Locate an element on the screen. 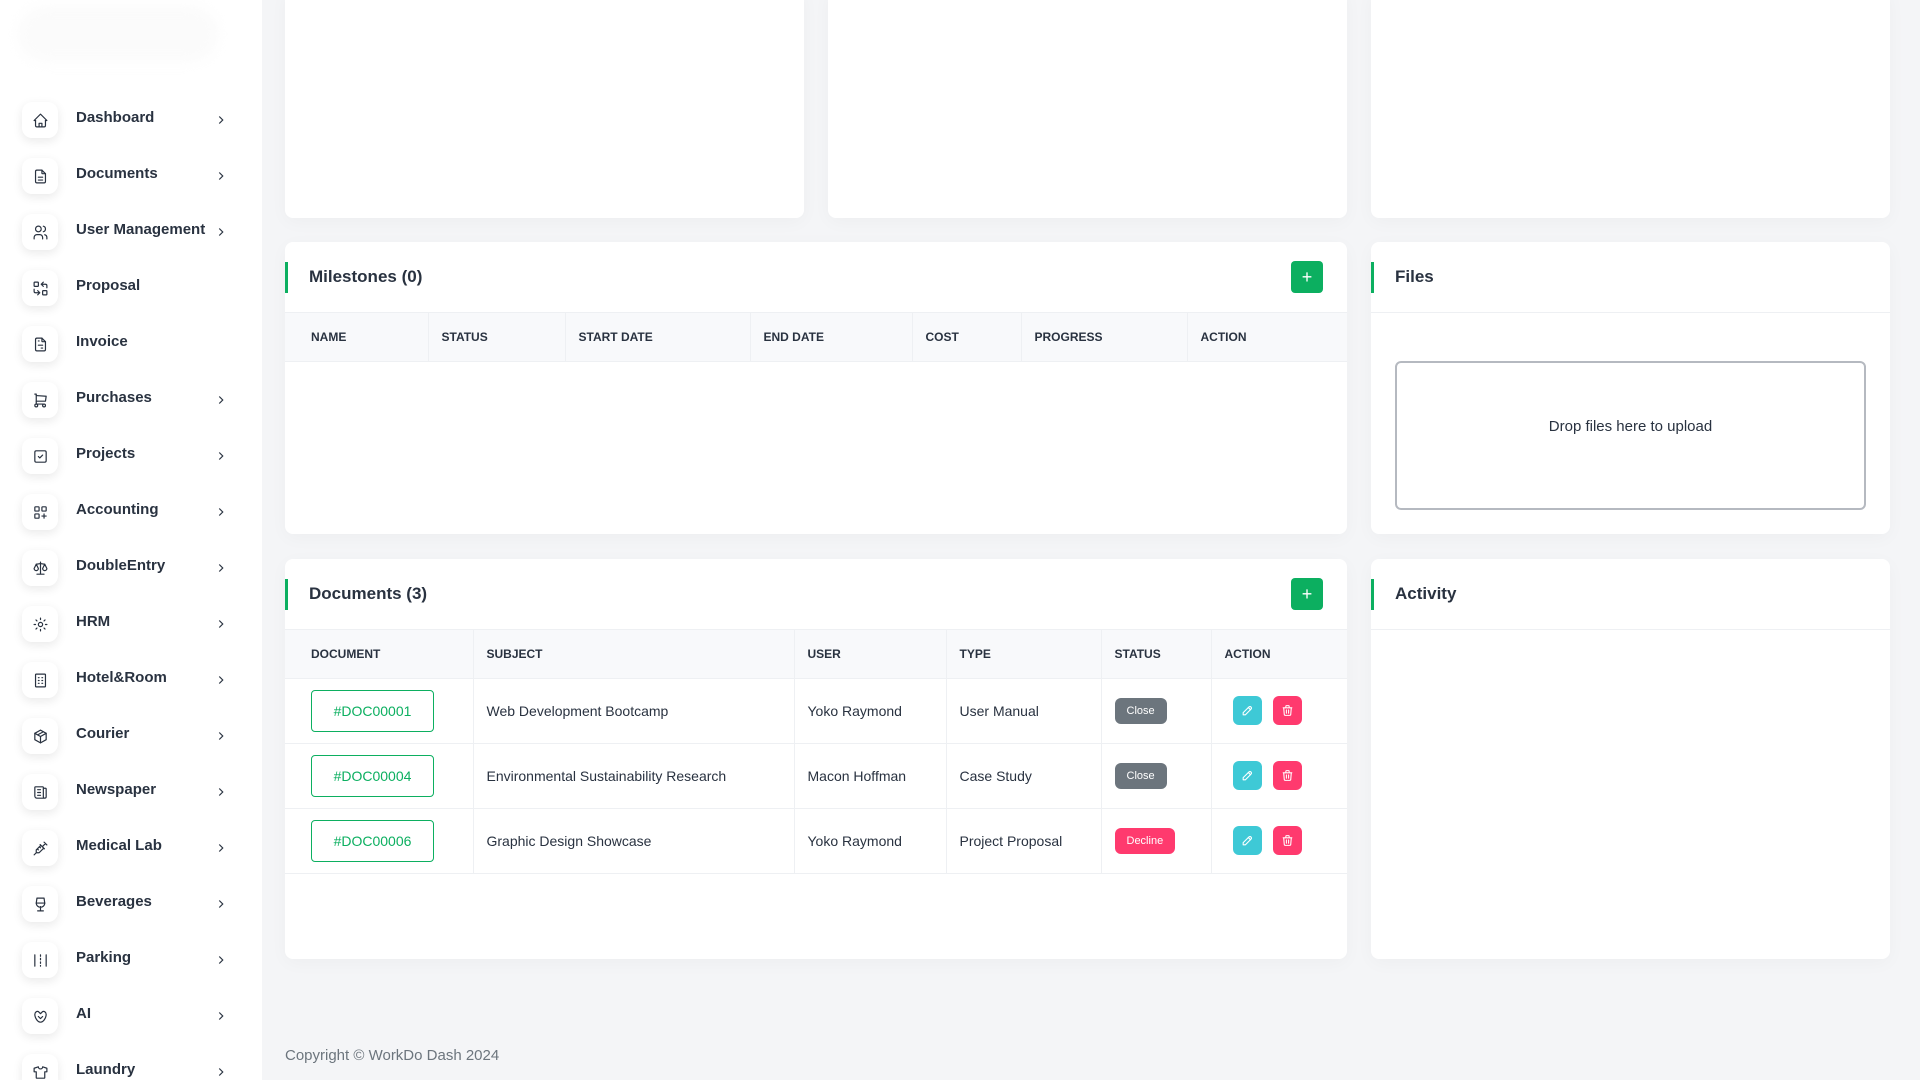 The width and height of the screenshot is (1920, 1080). sidebar-item-dashboard: Dashboard is located at coordinates (131, 120).